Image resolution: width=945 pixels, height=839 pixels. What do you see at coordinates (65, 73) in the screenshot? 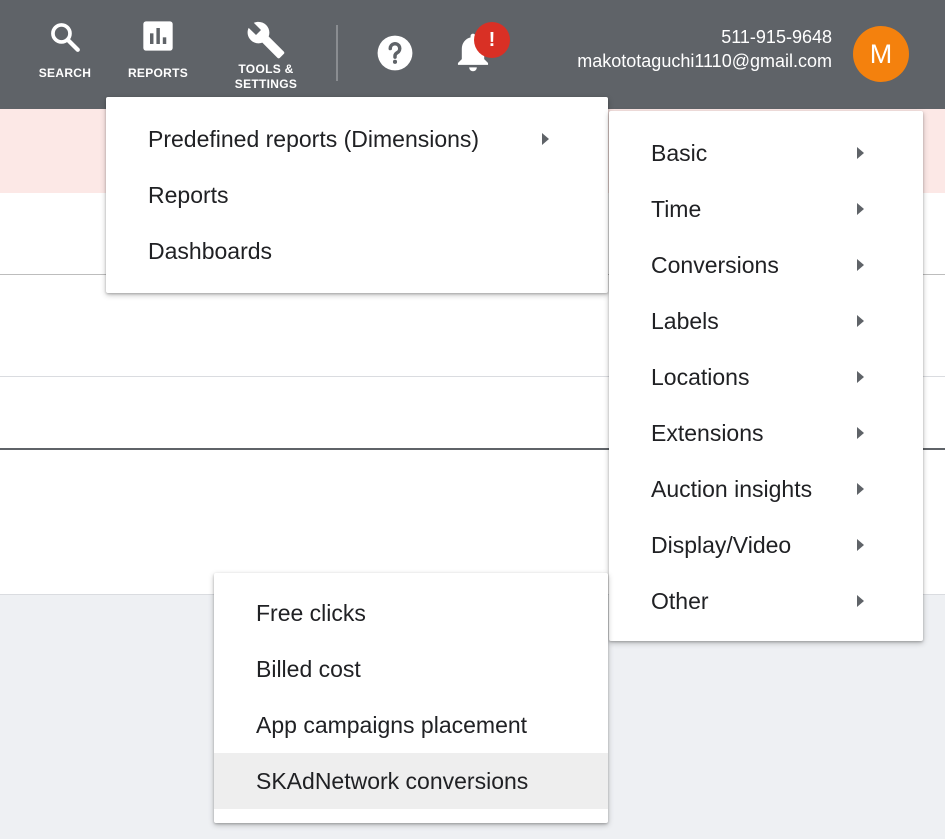
I see `search-label: SEARCH` at bounding box center [65, 73].